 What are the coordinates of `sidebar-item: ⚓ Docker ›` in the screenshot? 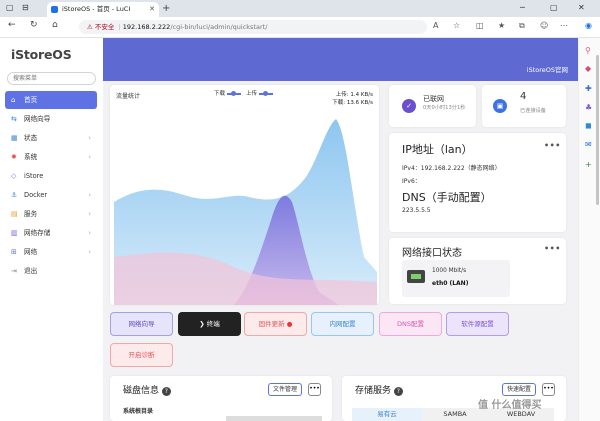 It's located at (51, 195).